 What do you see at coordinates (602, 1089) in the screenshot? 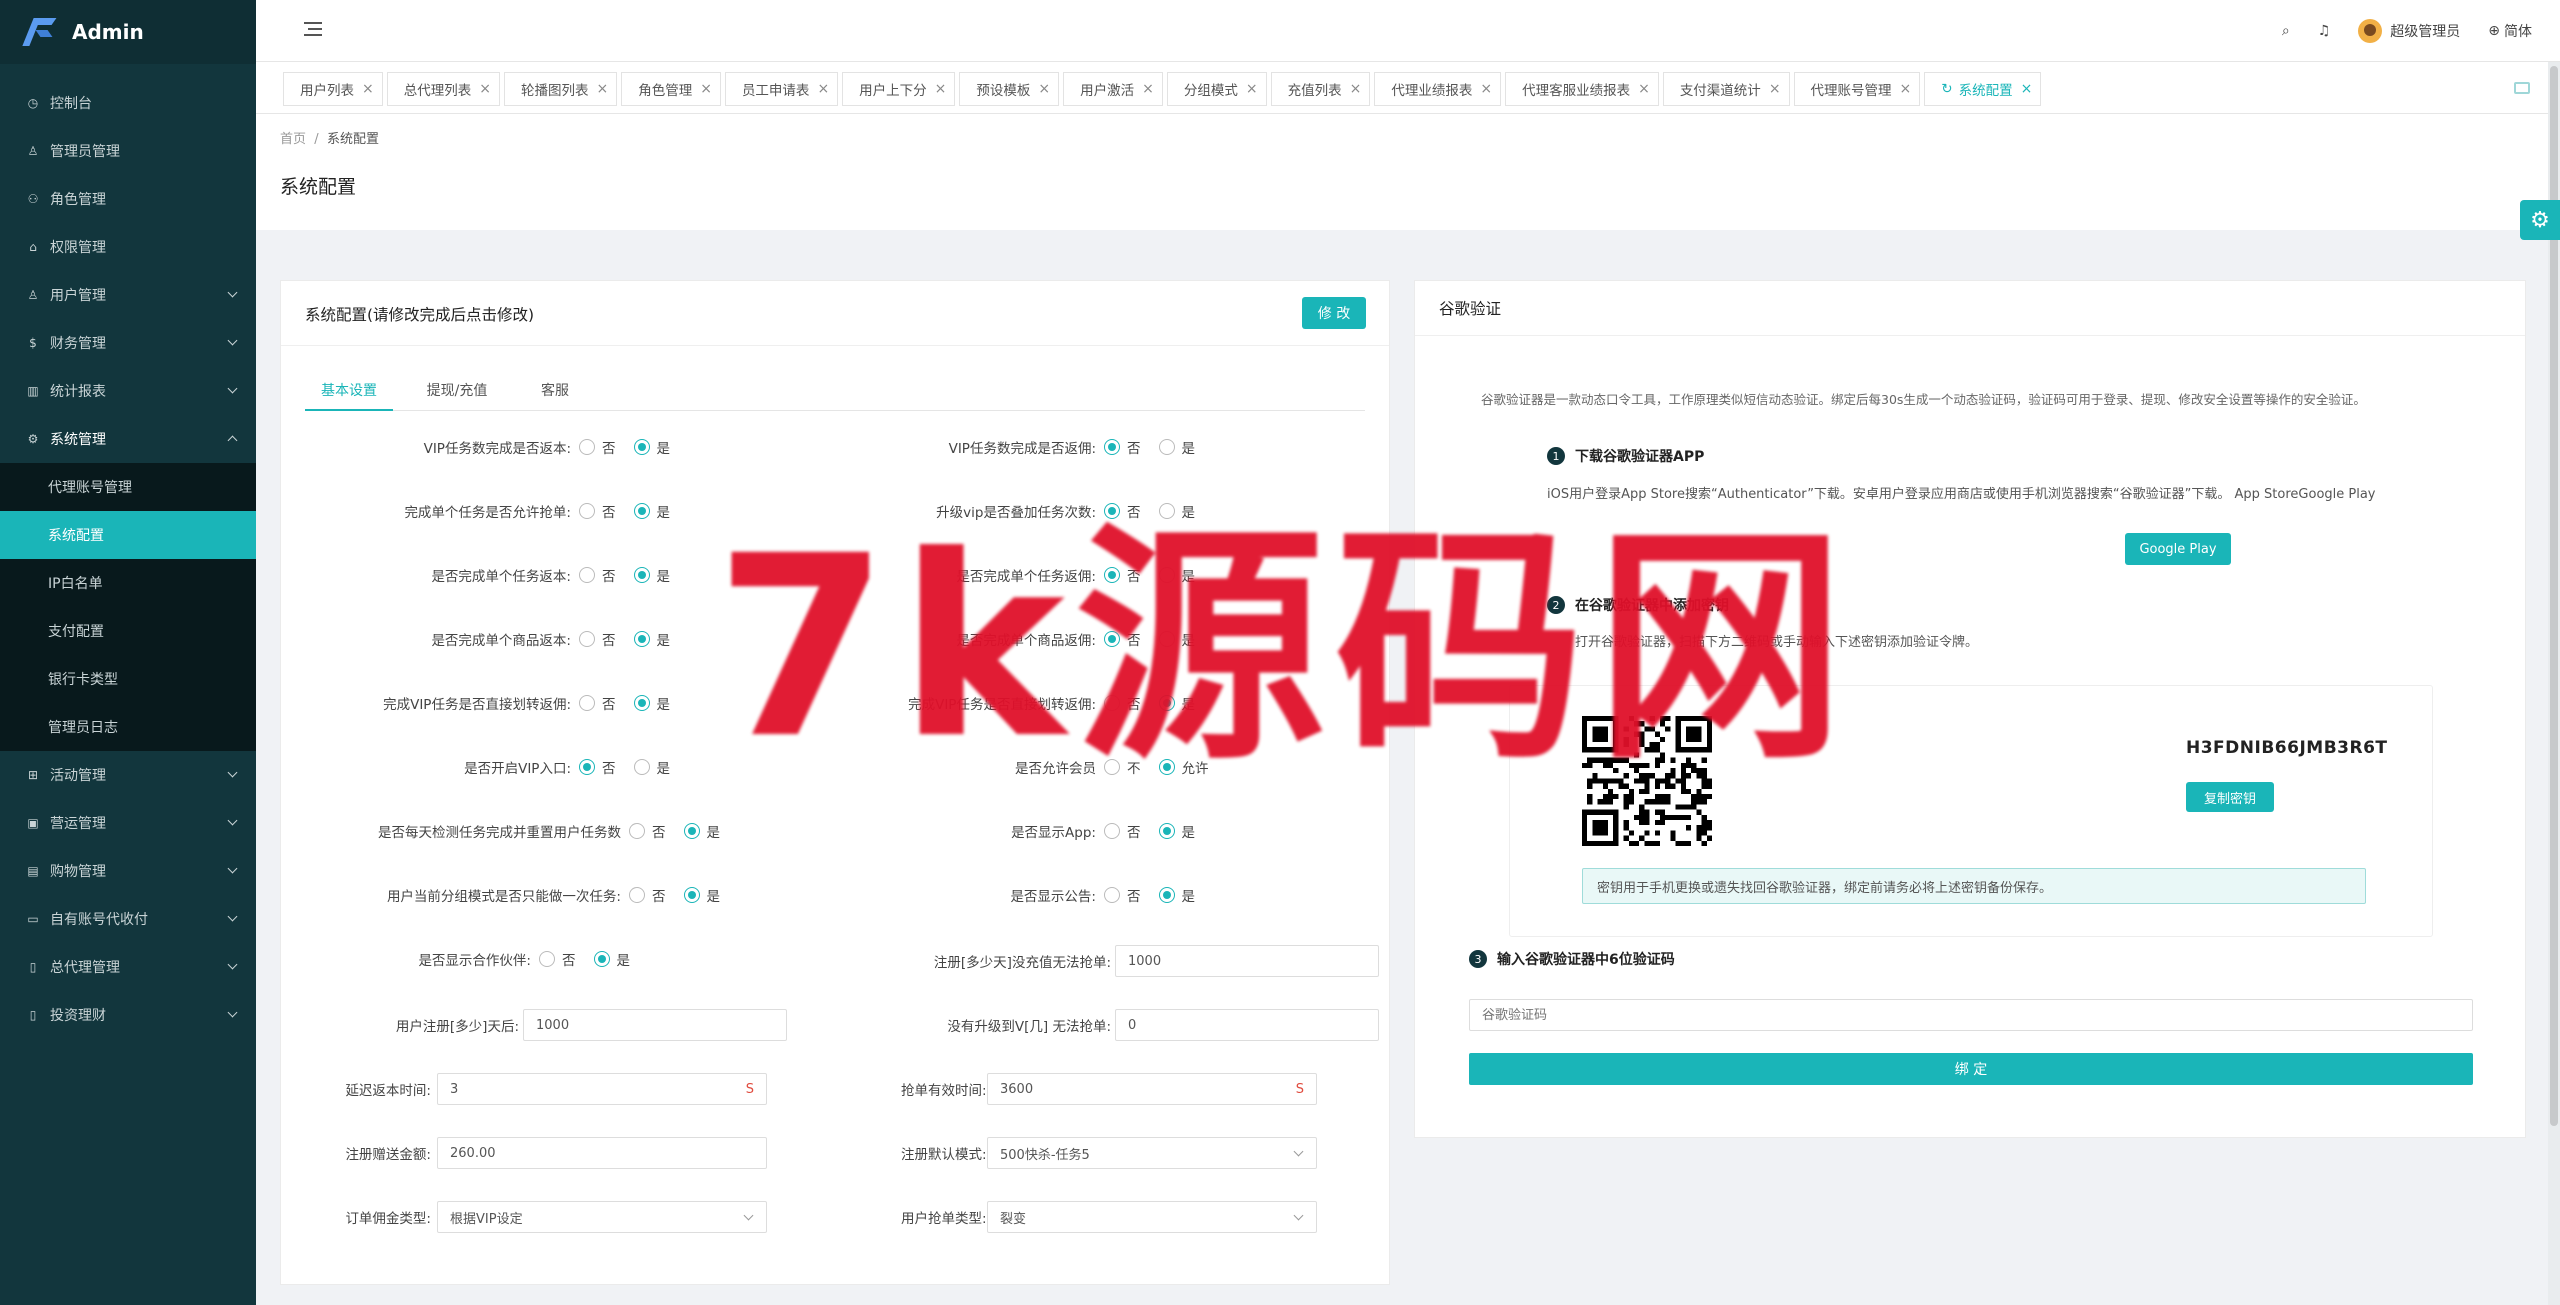
I see `delay-input: 3S` at bounding box center [602, 1089].